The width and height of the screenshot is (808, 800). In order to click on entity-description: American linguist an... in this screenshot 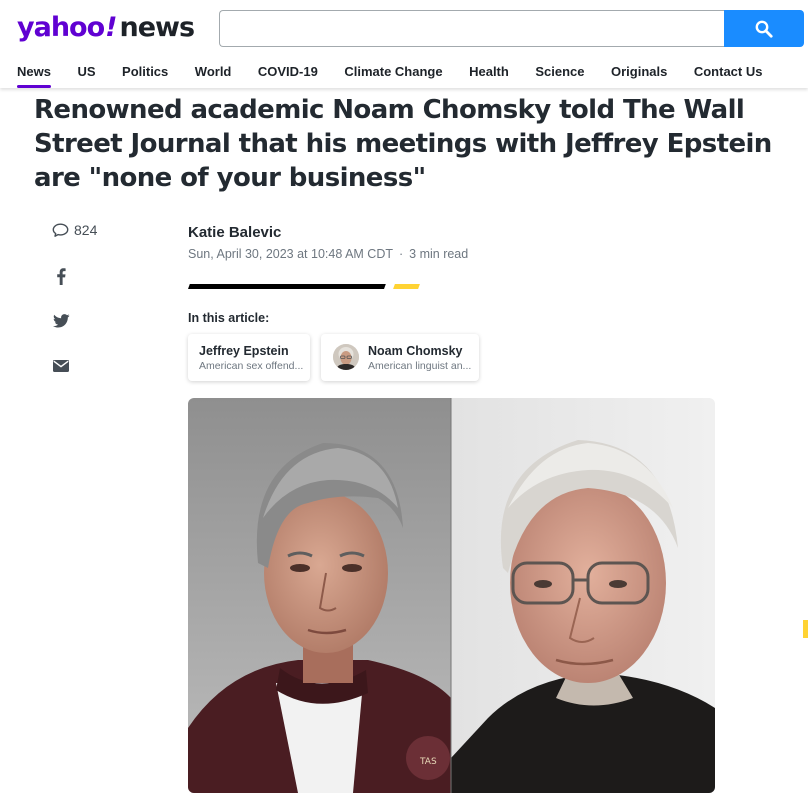, I will do `click(420, 366)`.